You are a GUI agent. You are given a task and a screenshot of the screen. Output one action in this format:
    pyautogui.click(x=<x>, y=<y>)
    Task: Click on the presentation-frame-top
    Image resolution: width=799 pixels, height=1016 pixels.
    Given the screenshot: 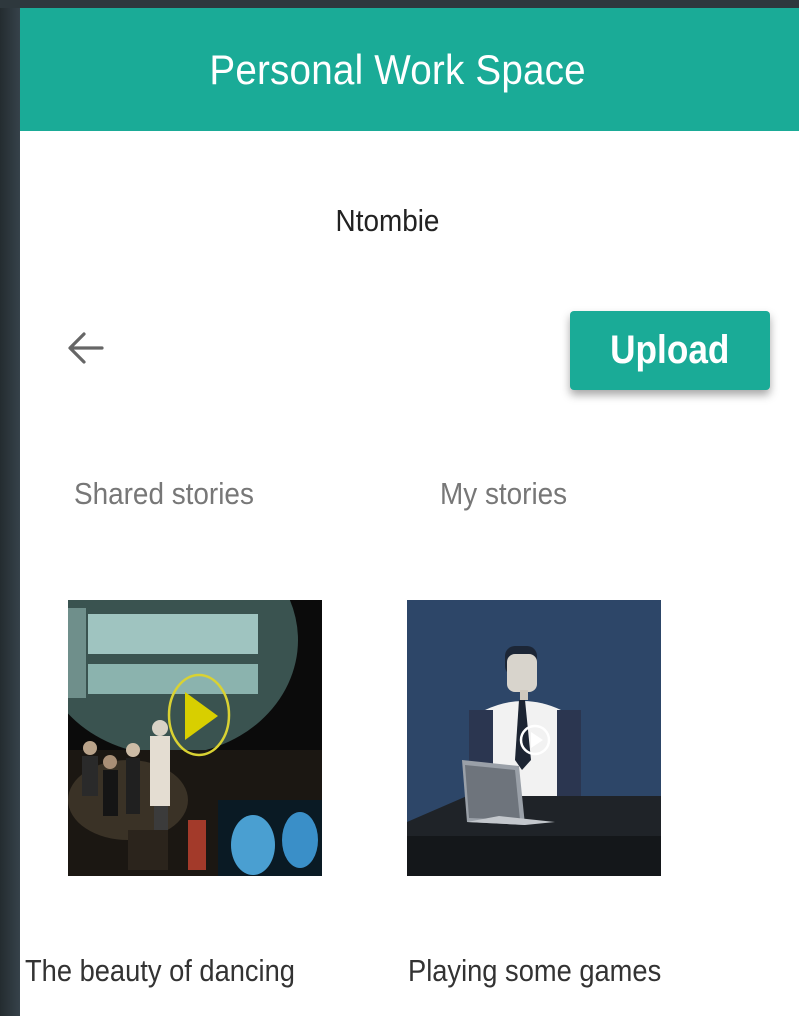 What is the action you would take?
    pyautogui.click(x=399, y=4)
    